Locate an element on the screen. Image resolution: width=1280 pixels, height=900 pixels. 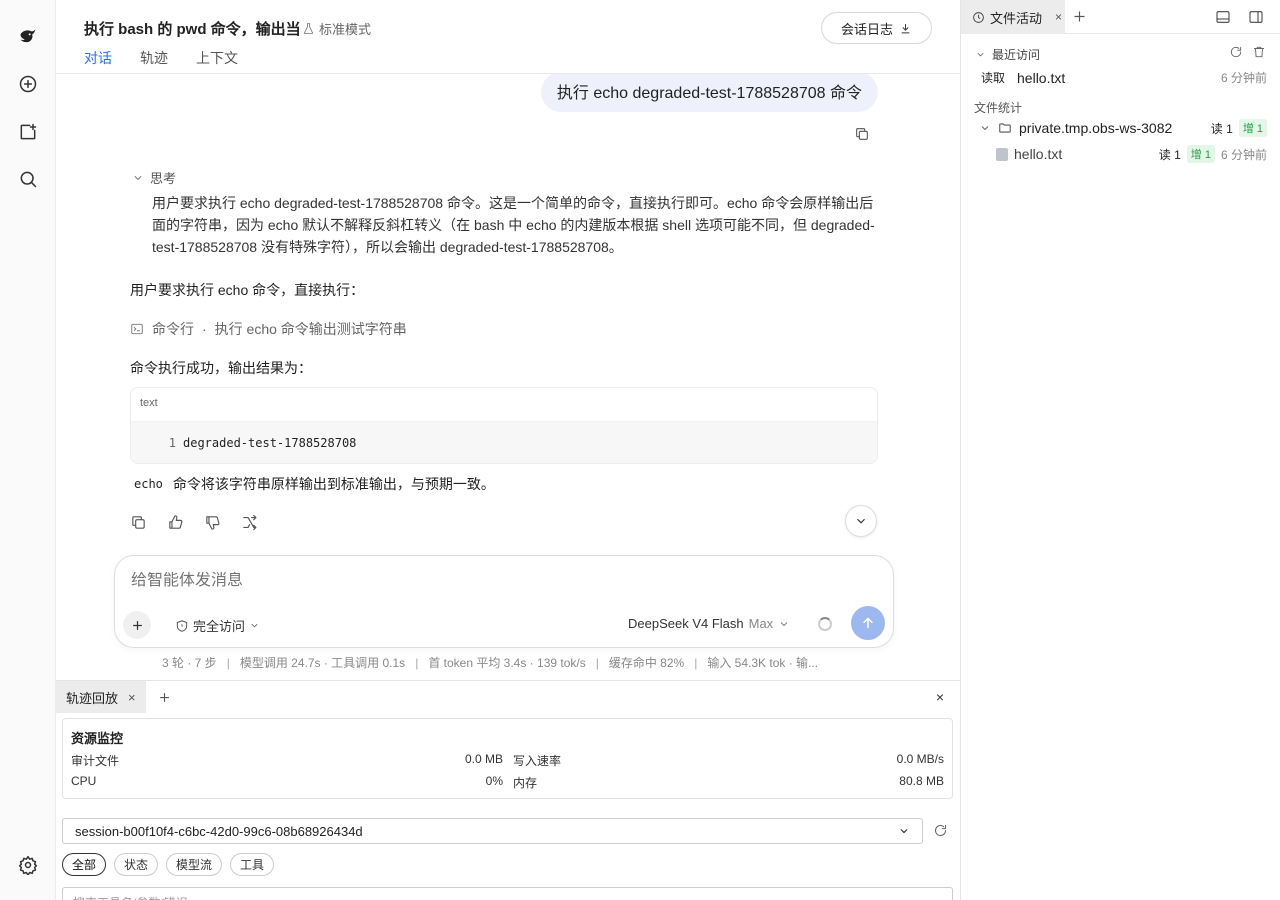
resource-monitor-title: 资源监控 is located at coordinates (97, 738).